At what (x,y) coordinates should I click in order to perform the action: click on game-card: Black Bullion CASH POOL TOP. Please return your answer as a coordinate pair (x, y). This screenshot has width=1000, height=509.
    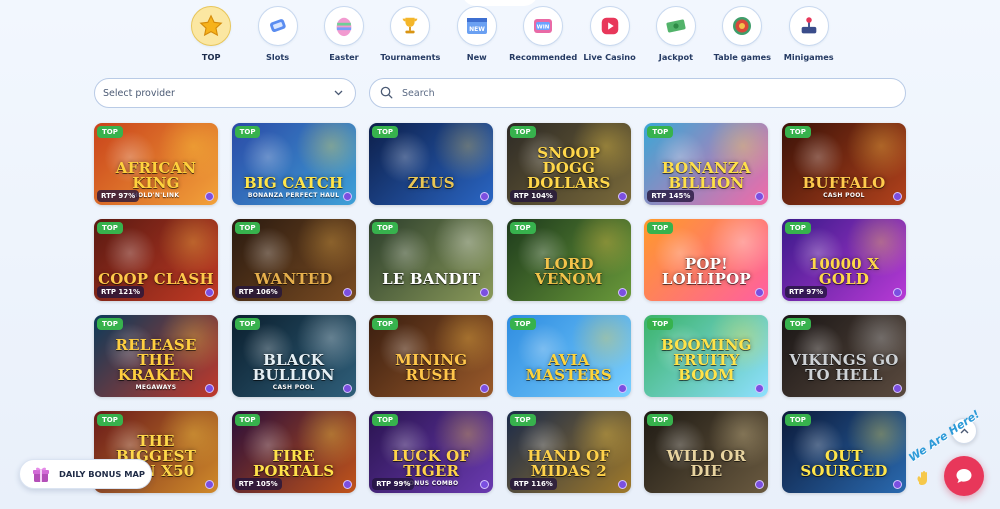
    Looking at the image, I should click on (293, 356).